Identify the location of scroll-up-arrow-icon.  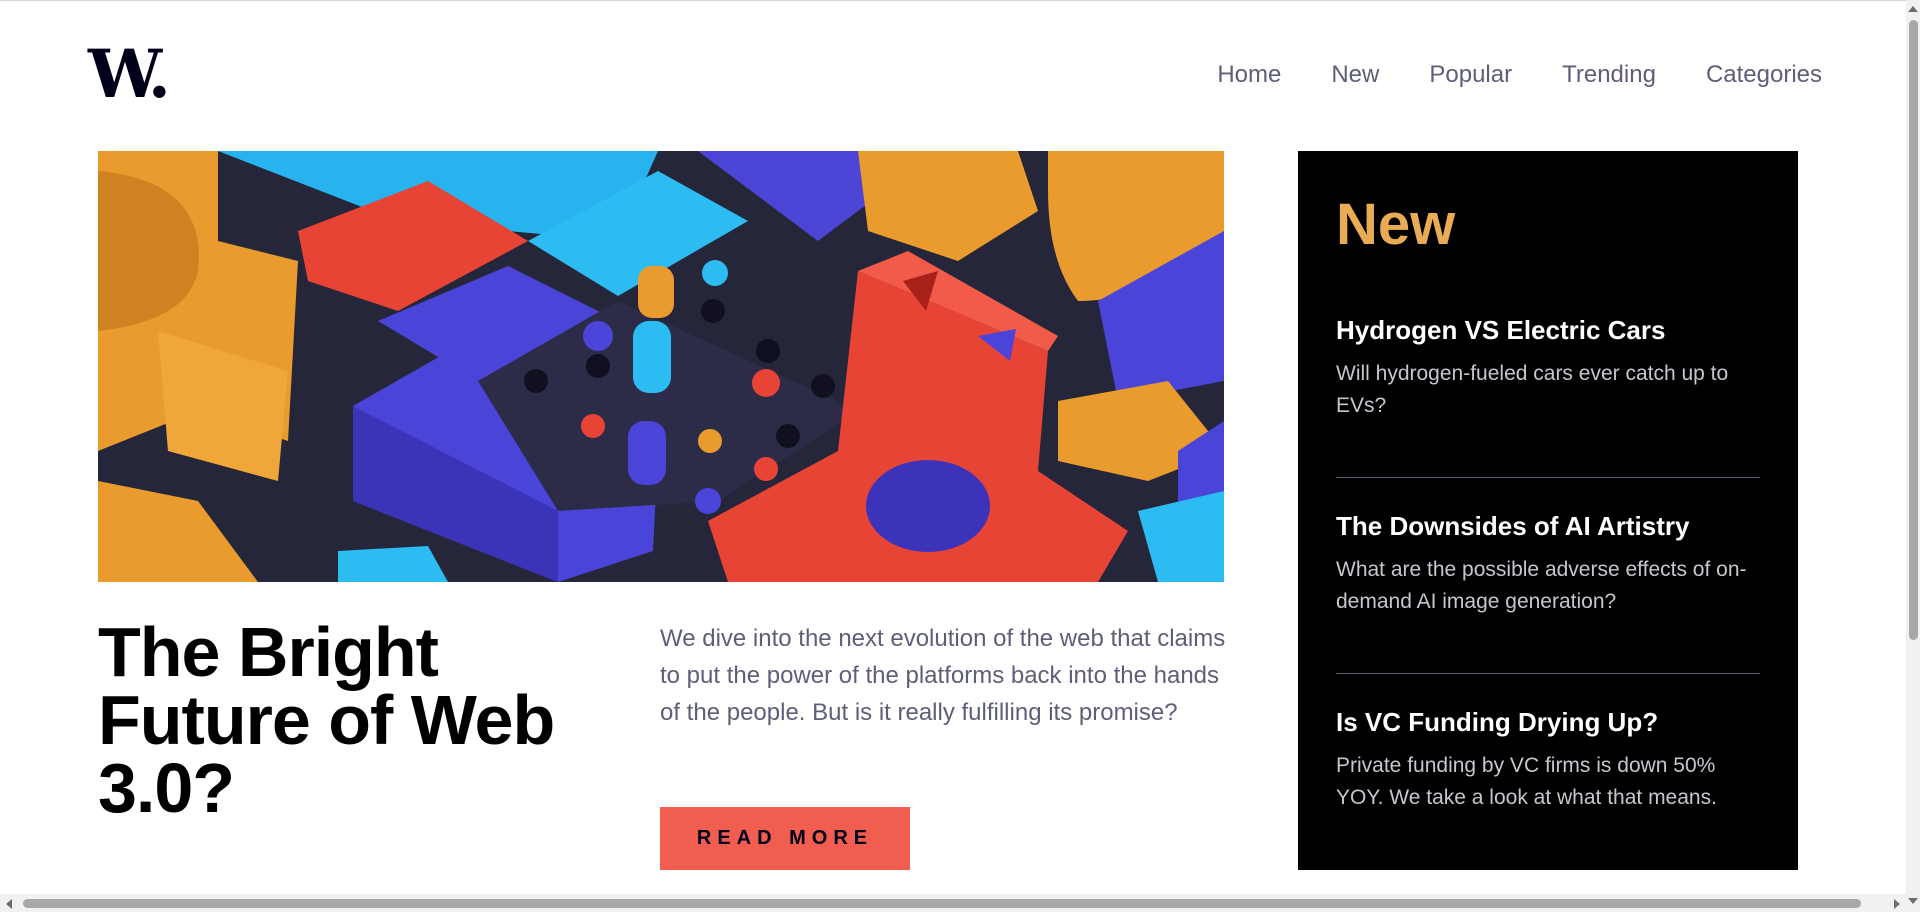
(1913, 9).